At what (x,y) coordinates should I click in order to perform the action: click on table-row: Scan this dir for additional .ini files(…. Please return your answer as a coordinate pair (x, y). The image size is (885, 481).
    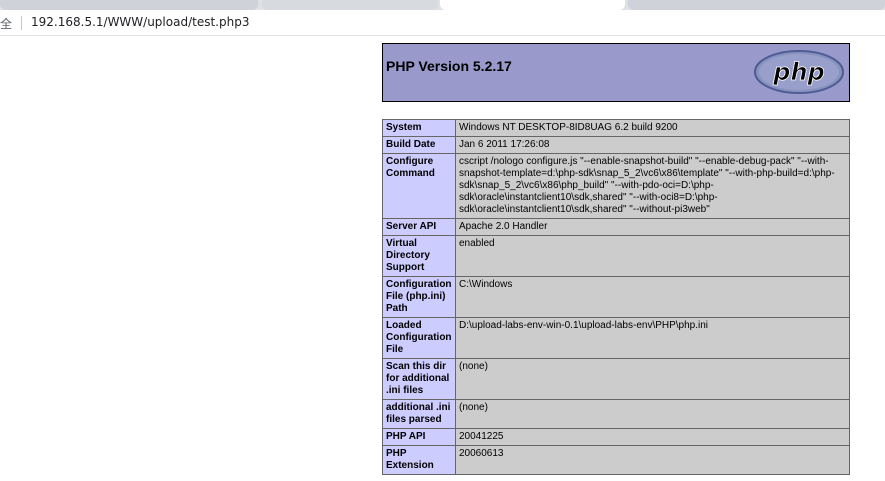
    Looking at the image, I should click on (616, 379).